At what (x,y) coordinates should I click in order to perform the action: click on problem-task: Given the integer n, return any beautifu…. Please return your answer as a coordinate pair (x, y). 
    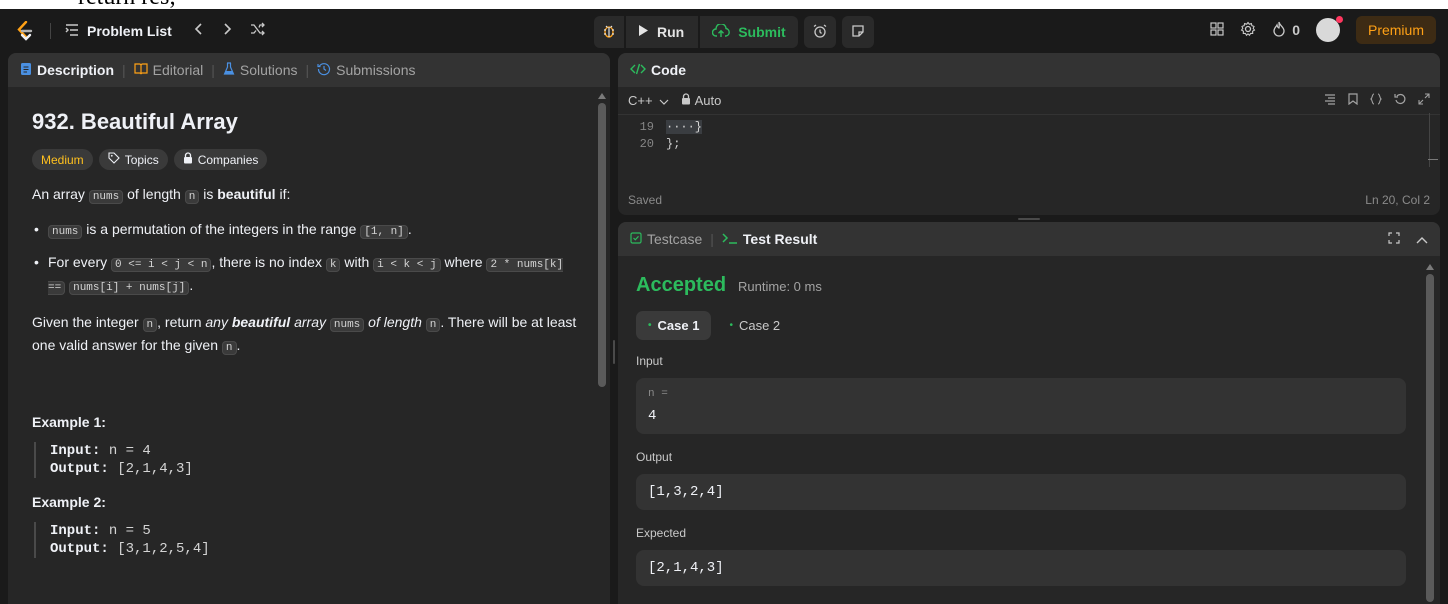
    Looking at the image, I should click on (309, 335).